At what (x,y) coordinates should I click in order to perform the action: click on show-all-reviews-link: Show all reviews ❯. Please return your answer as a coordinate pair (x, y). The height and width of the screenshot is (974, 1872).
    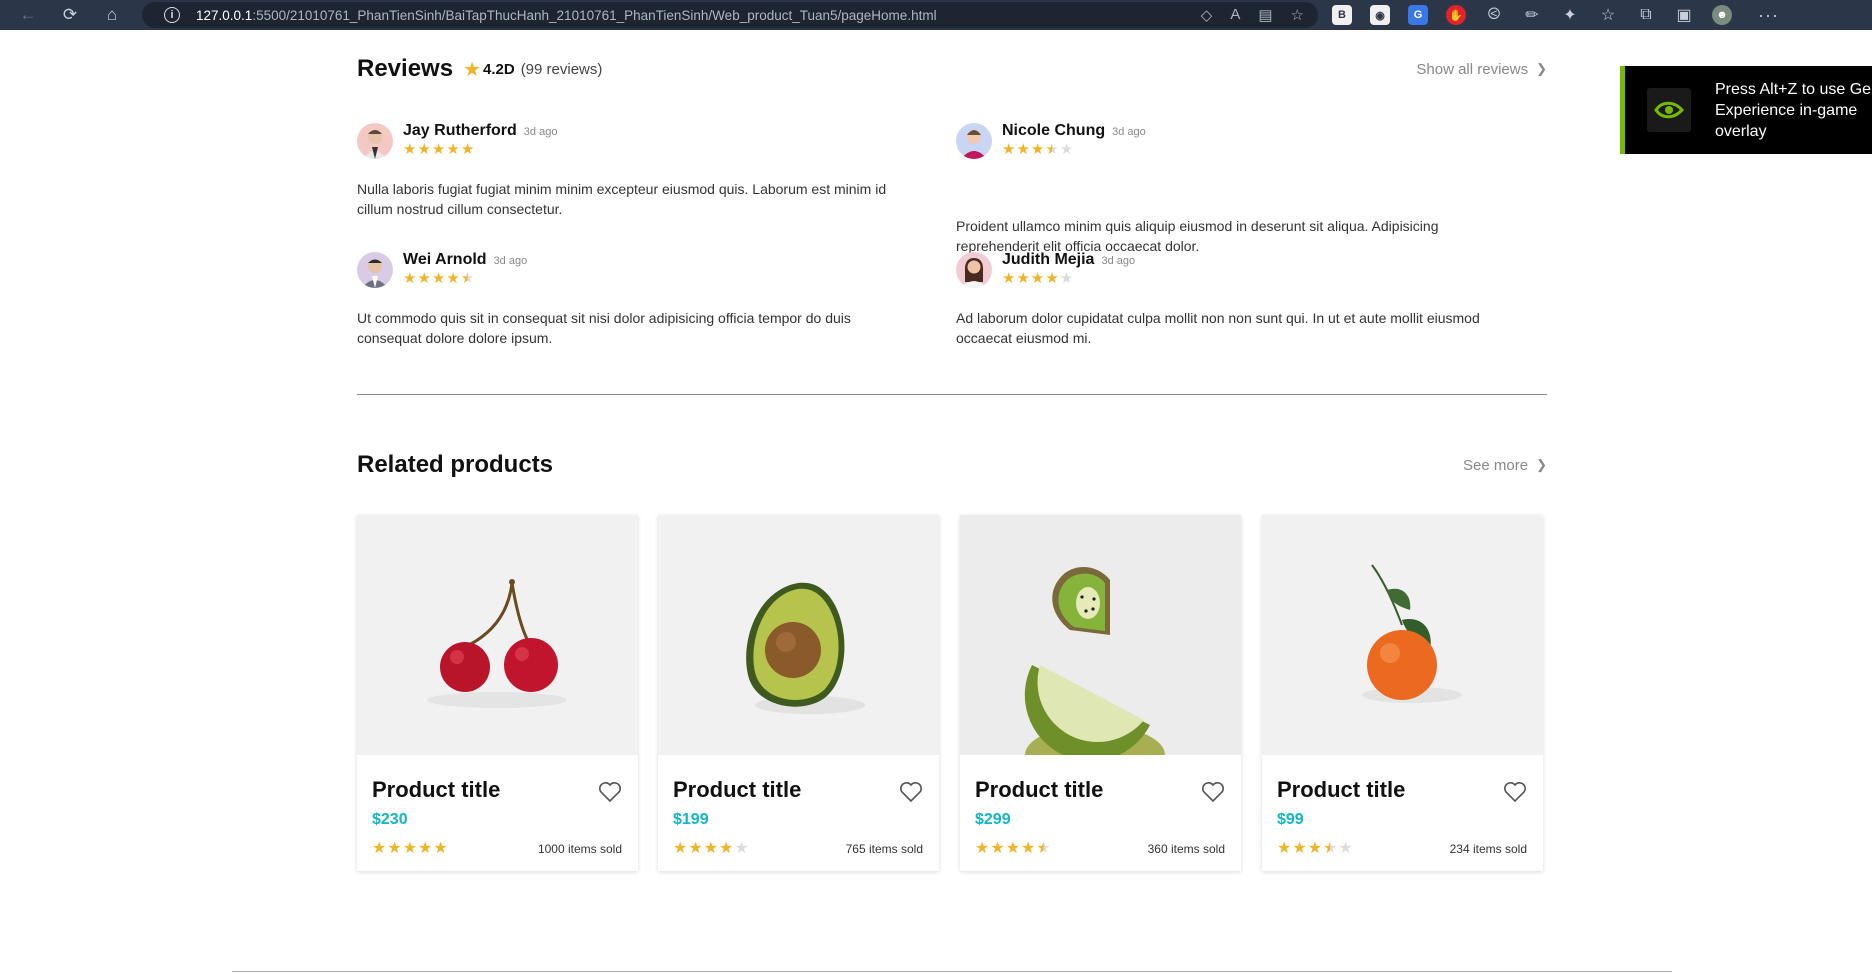
    Looking at the image, I should click on (1481, 69).